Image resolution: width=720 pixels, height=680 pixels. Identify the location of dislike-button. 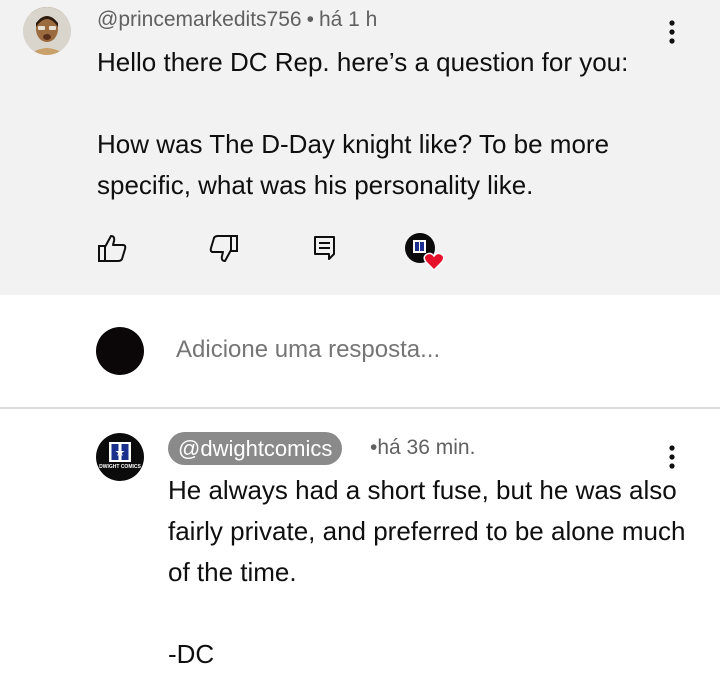
(224, 248).